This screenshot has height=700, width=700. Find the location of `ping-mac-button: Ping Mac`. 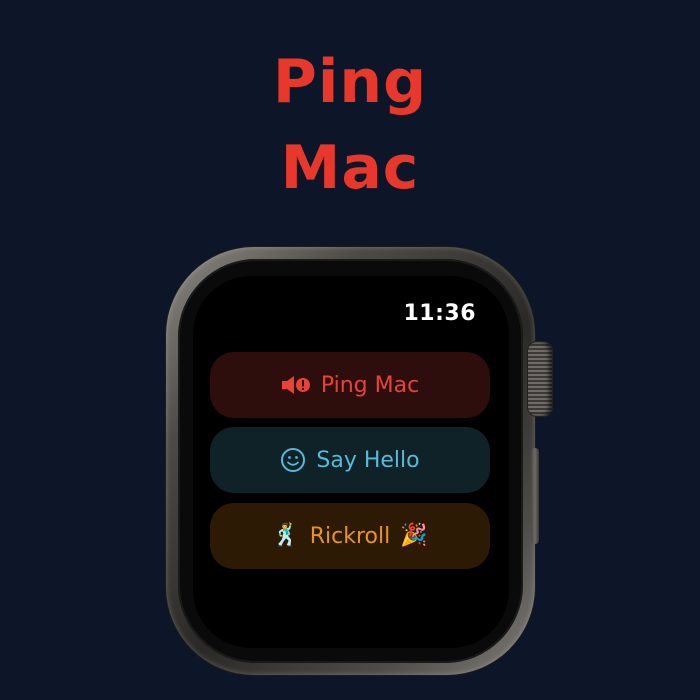

ping-mac-button: Ping Mac is located at coordinates (350, 385).